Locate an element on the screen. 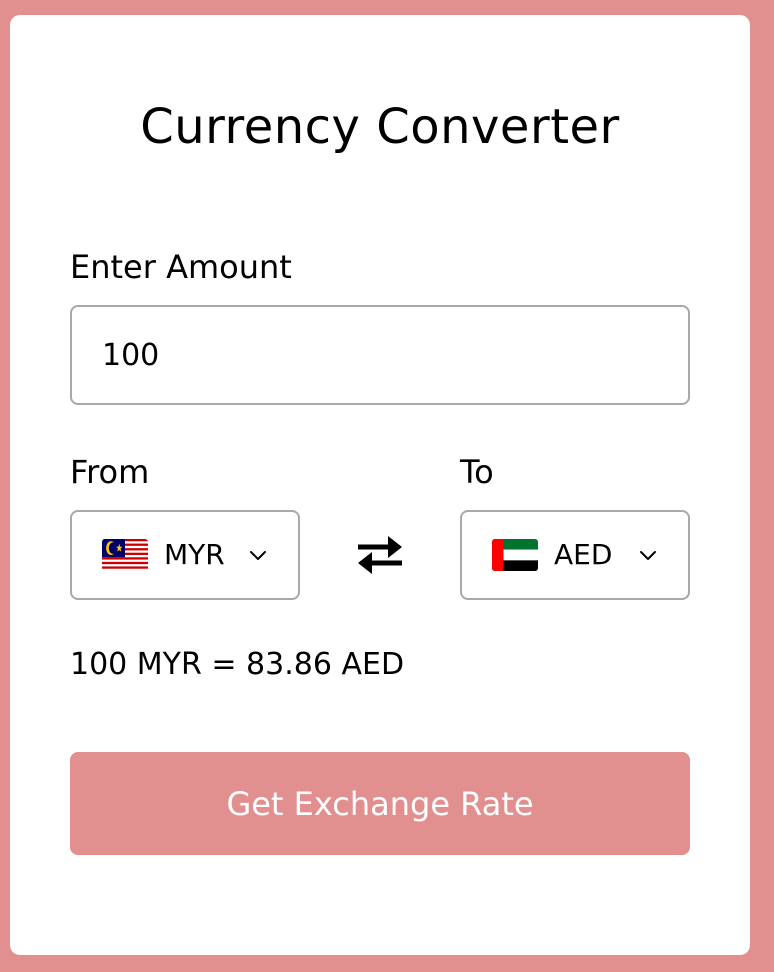 The width and height of the screenshot is (774, 972). amount-input is located at coordinates (380, 355).